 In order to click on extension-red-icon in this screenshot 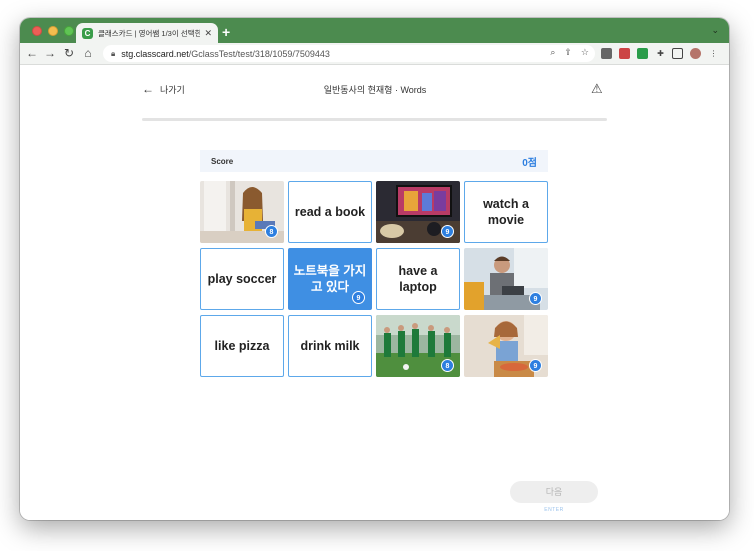, I will do `click(624, 53)`.